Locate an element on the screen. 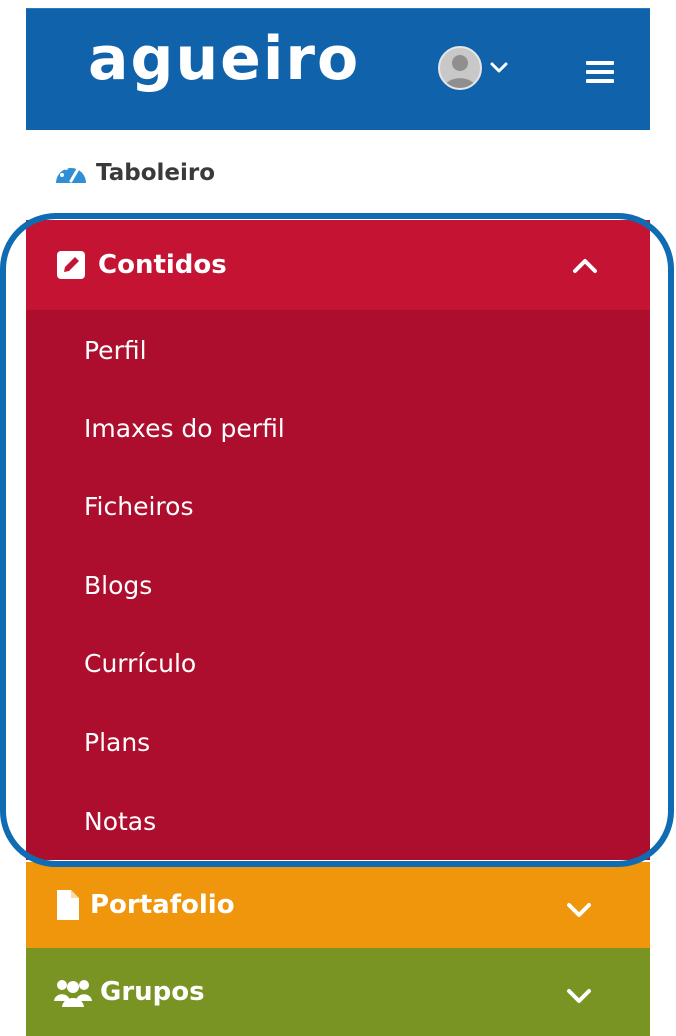 The height and width of the screenshot is (1036, 676). submenu-item-plans: Plans is located at coordinates (117, 742).